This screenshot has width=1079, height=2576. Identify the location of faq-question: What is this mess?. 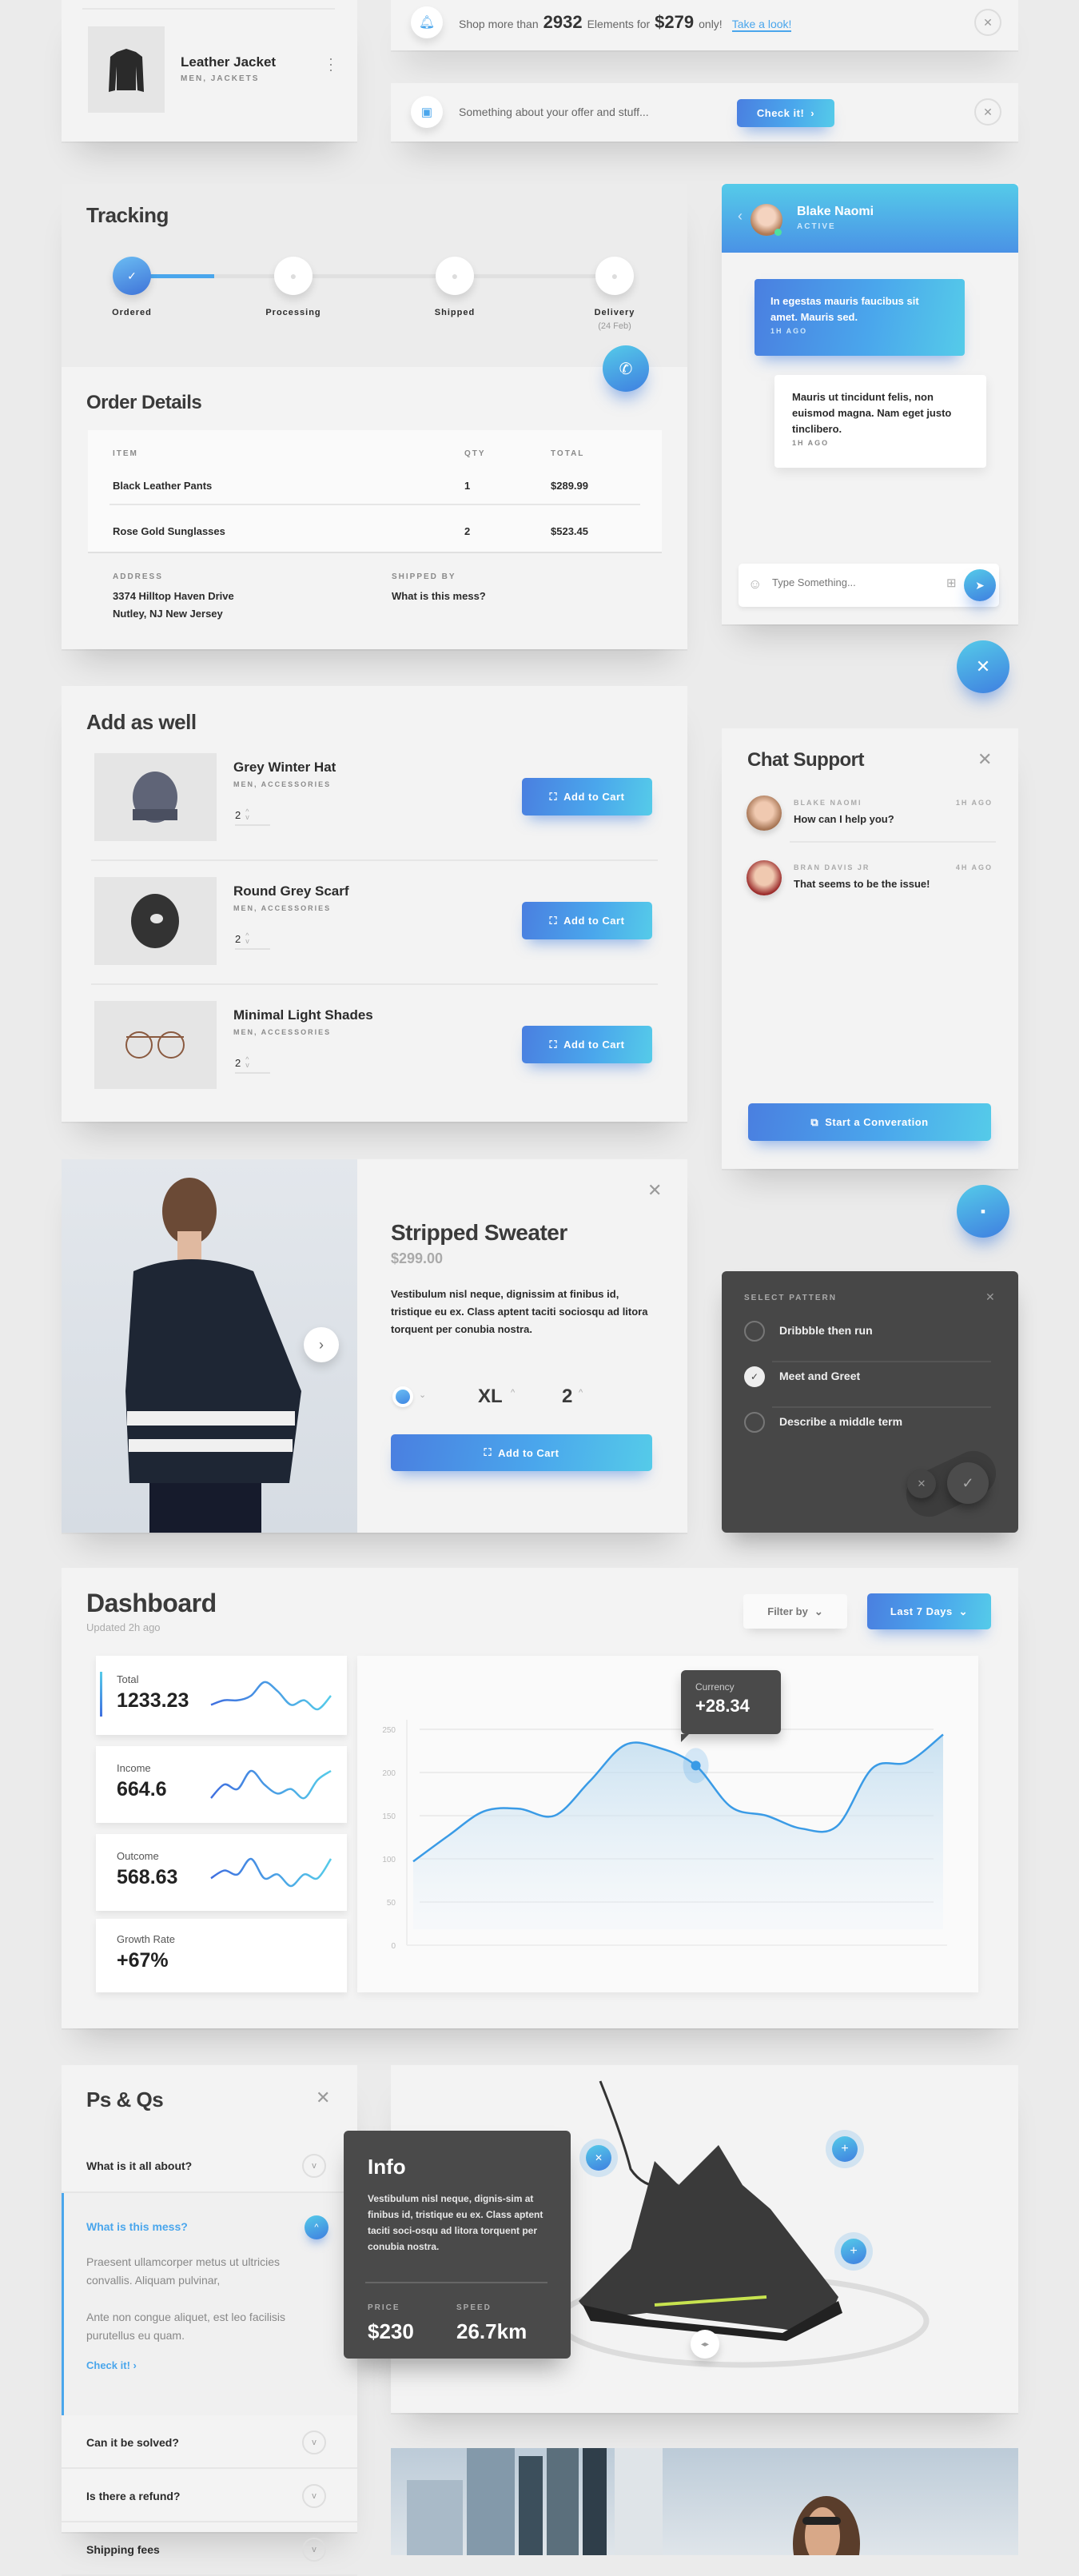
(137, 2226).